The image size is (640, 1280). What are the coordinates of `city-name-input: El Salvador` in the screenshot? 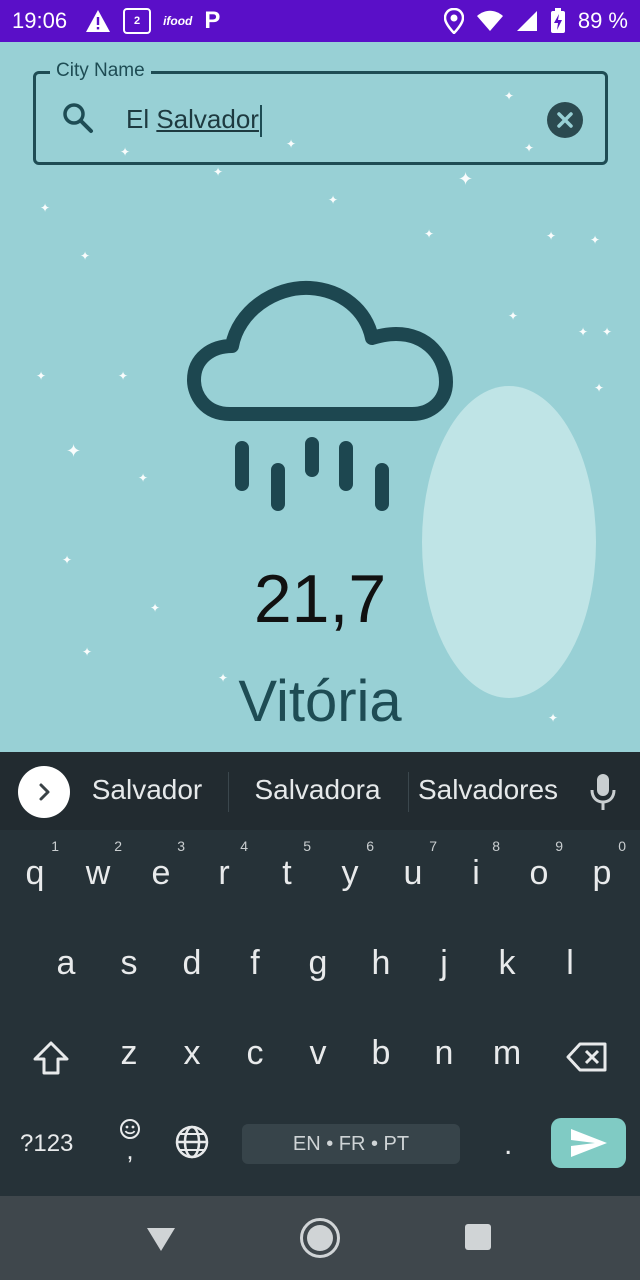 It's located at (194, 121).